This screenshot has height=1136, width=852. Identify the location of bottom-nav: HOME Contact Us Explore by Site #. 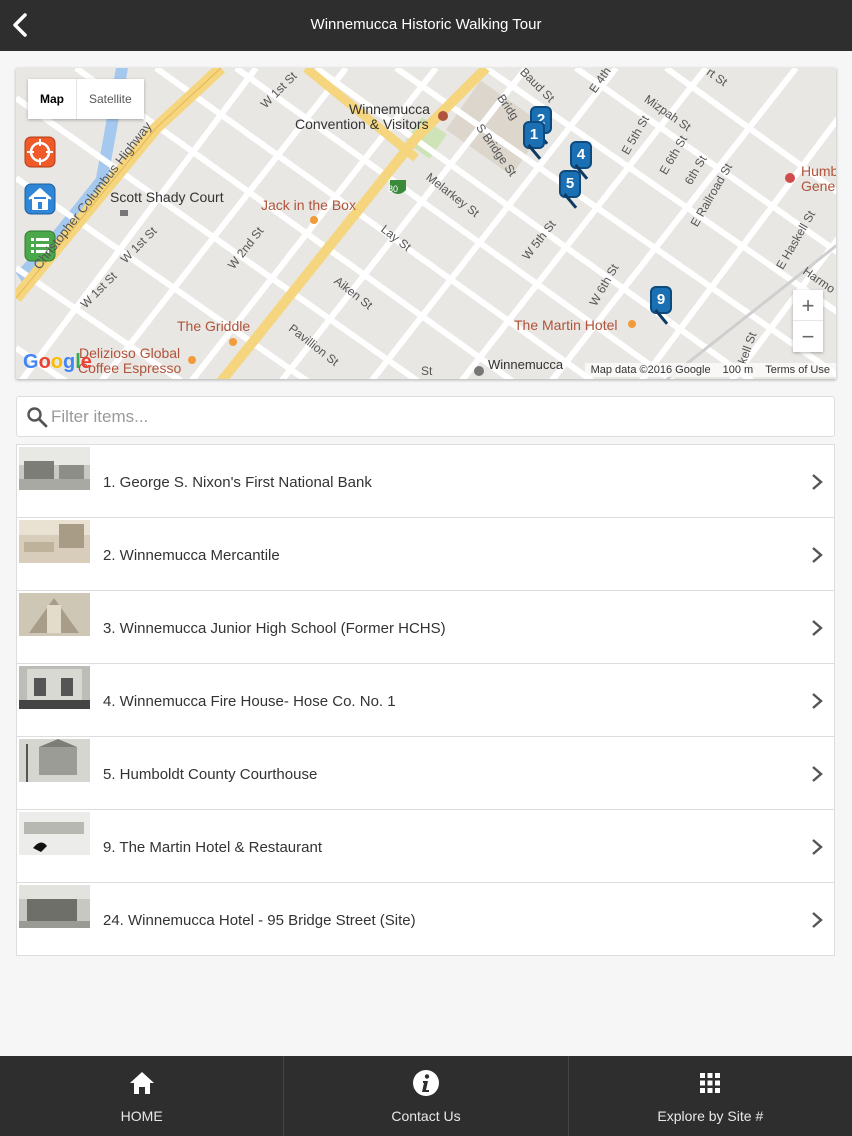
(426, 1096).